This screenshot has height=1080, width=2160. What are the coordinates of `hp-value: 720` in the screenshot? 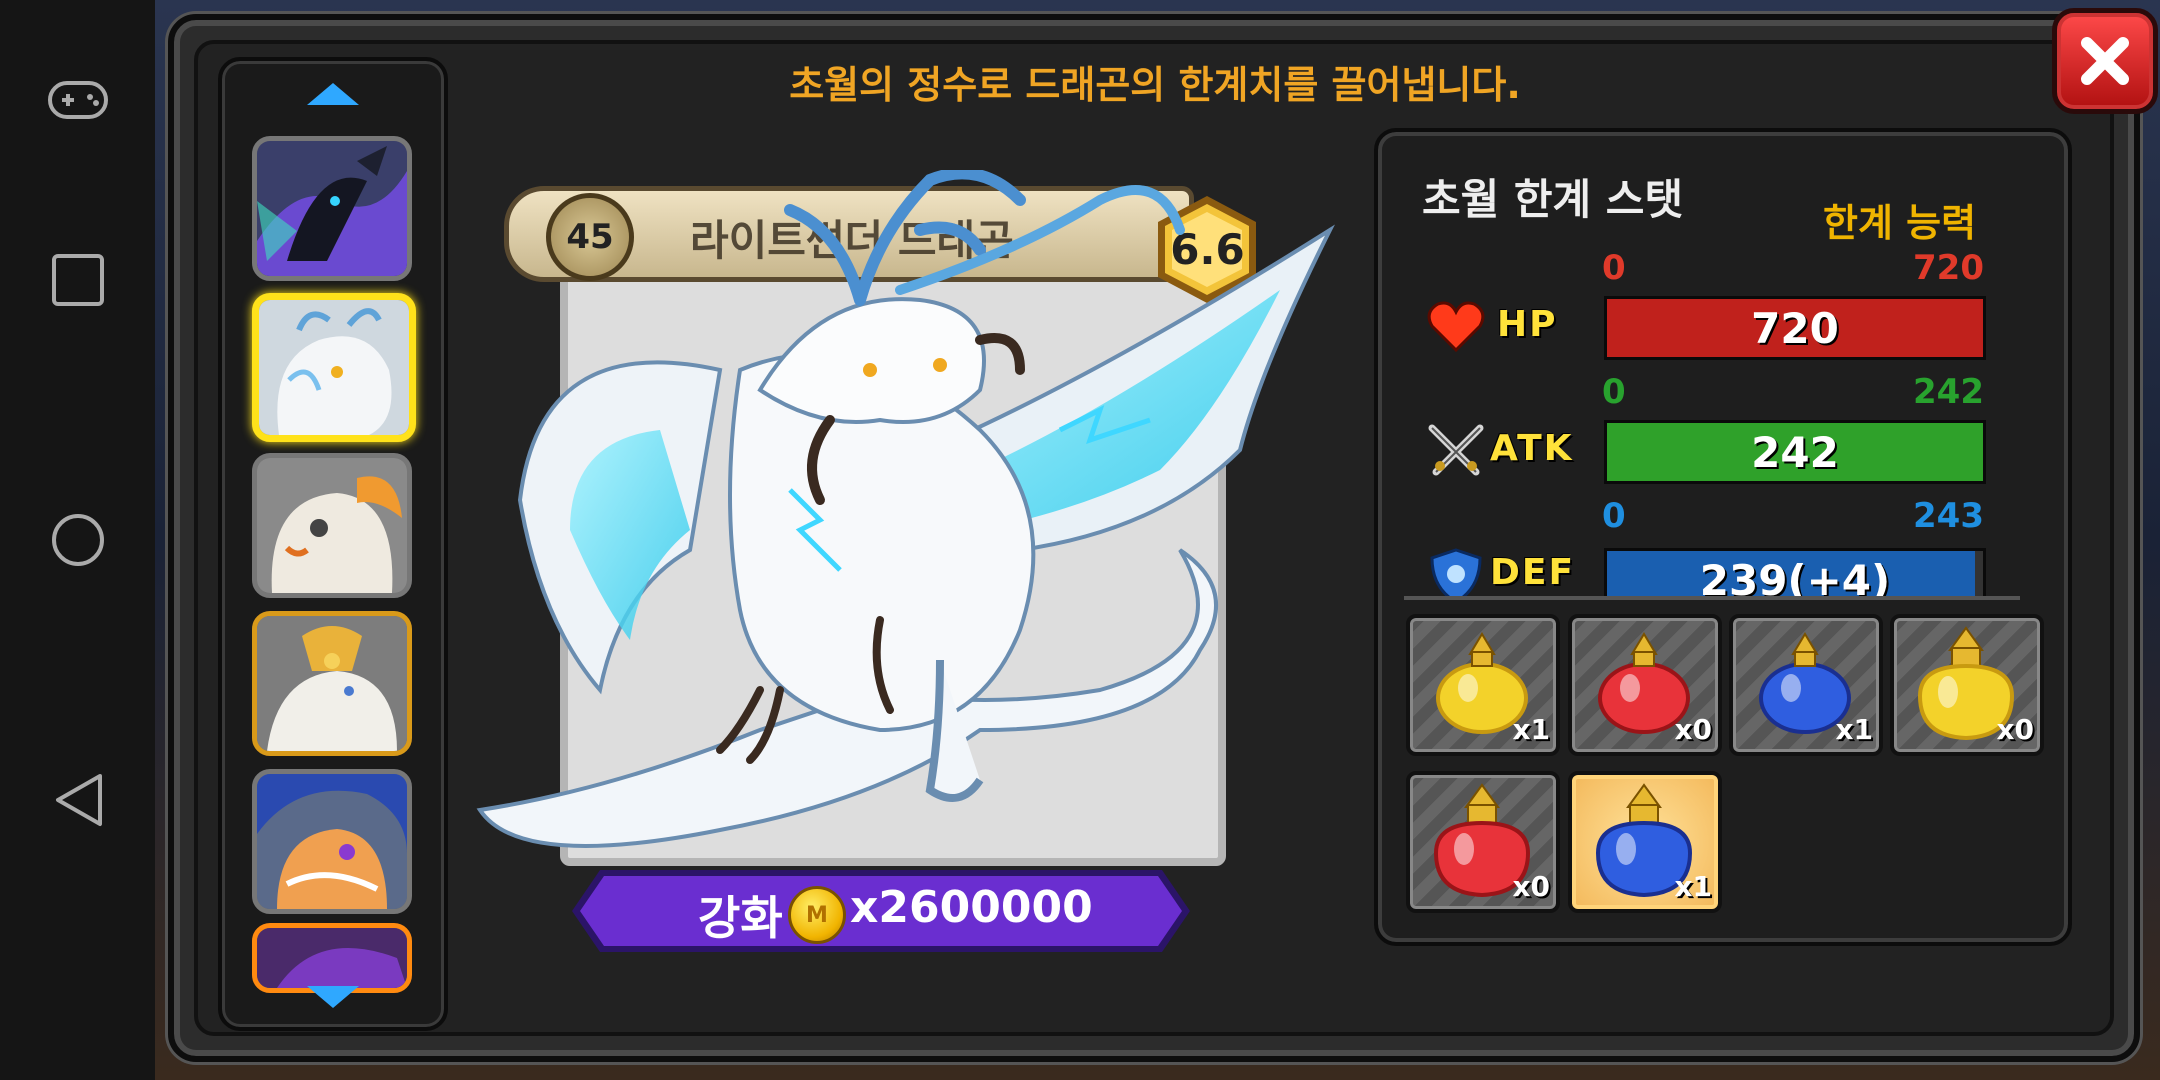 It's located at (1795, 328).